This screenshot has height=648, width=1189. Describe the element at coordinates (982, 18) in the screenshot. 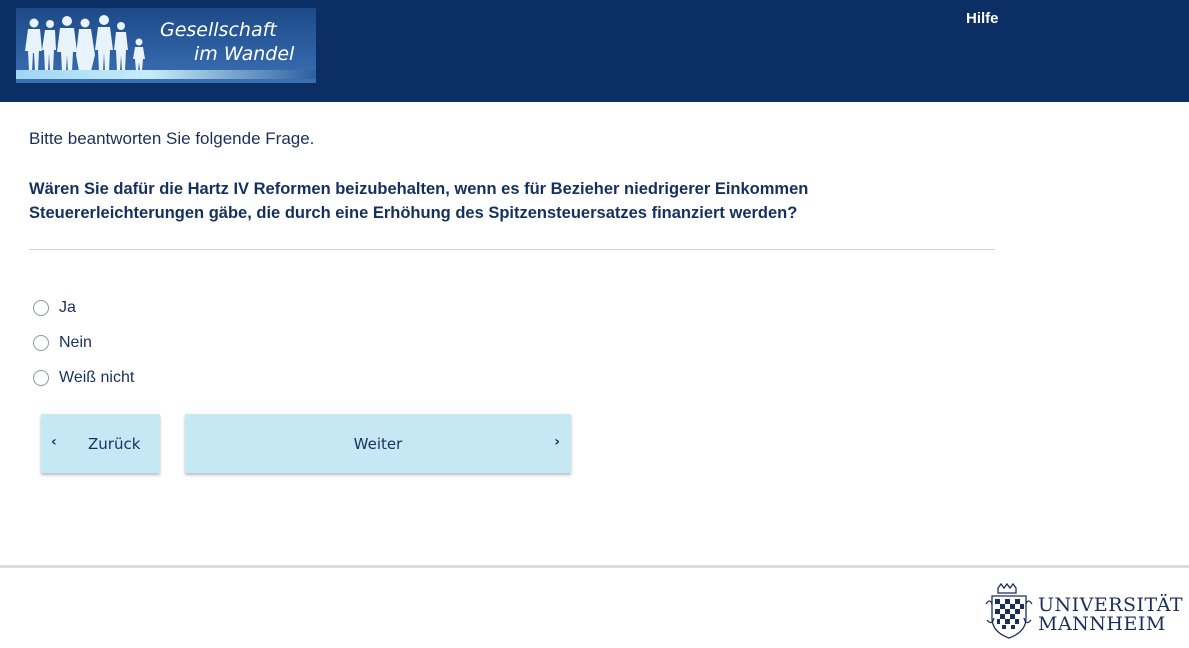

I see `help-link: Hilfe` at that location.